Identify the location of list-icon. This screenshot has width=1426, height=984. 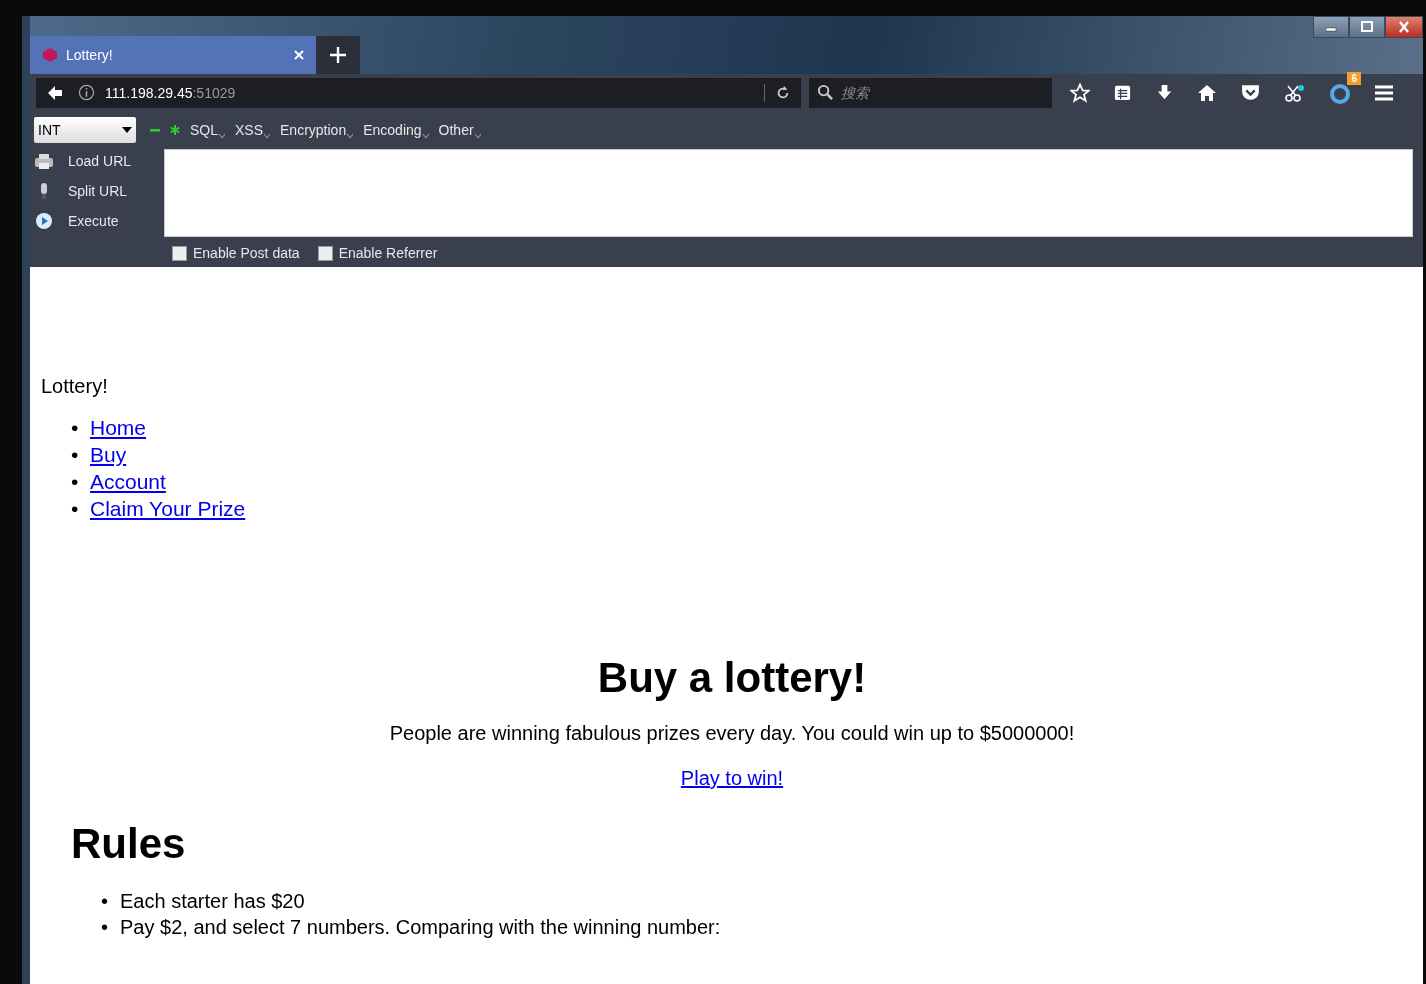
(1122, 92).